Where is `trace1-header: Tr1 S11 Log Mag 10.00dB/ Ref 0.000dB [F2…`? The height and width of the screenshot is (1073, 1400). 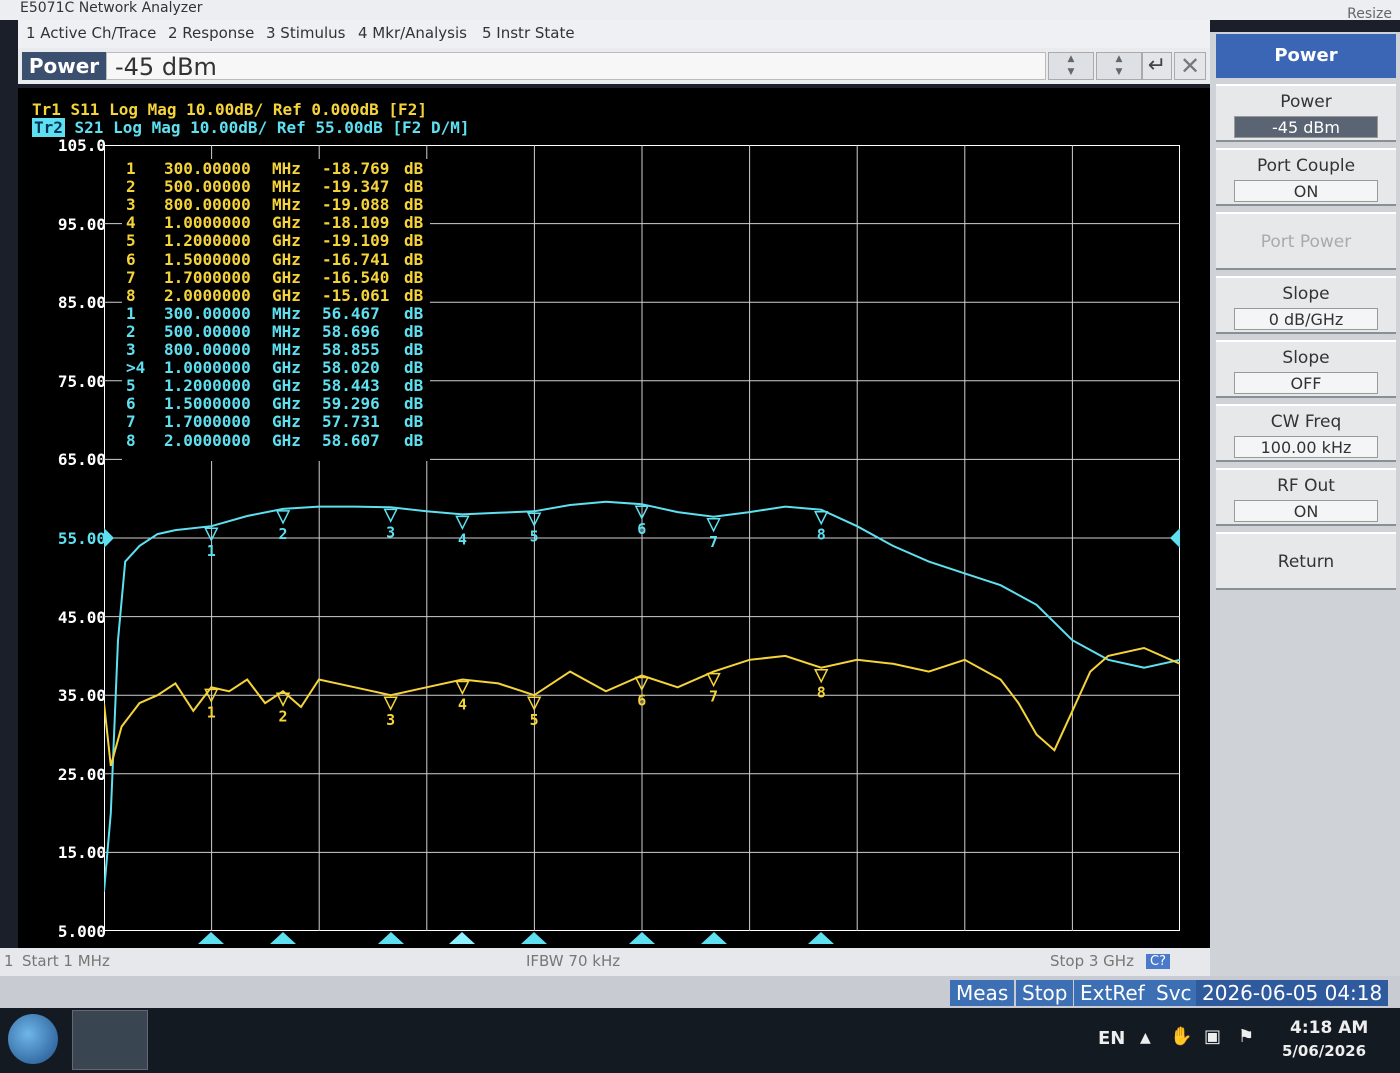 trace1-header: Tr1 S11 Log Mag 10.00dB/ Ref 0.000dB [F2… is located at coordinates (229, 109).